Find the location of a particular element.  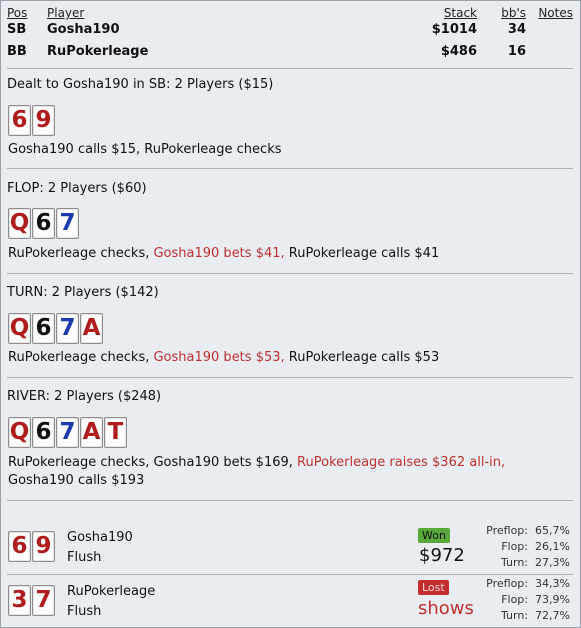

equity-stats: Preflop: 65,7% Flop: 26,1% Turn: 27,3% is located at coordinates (515, 547).